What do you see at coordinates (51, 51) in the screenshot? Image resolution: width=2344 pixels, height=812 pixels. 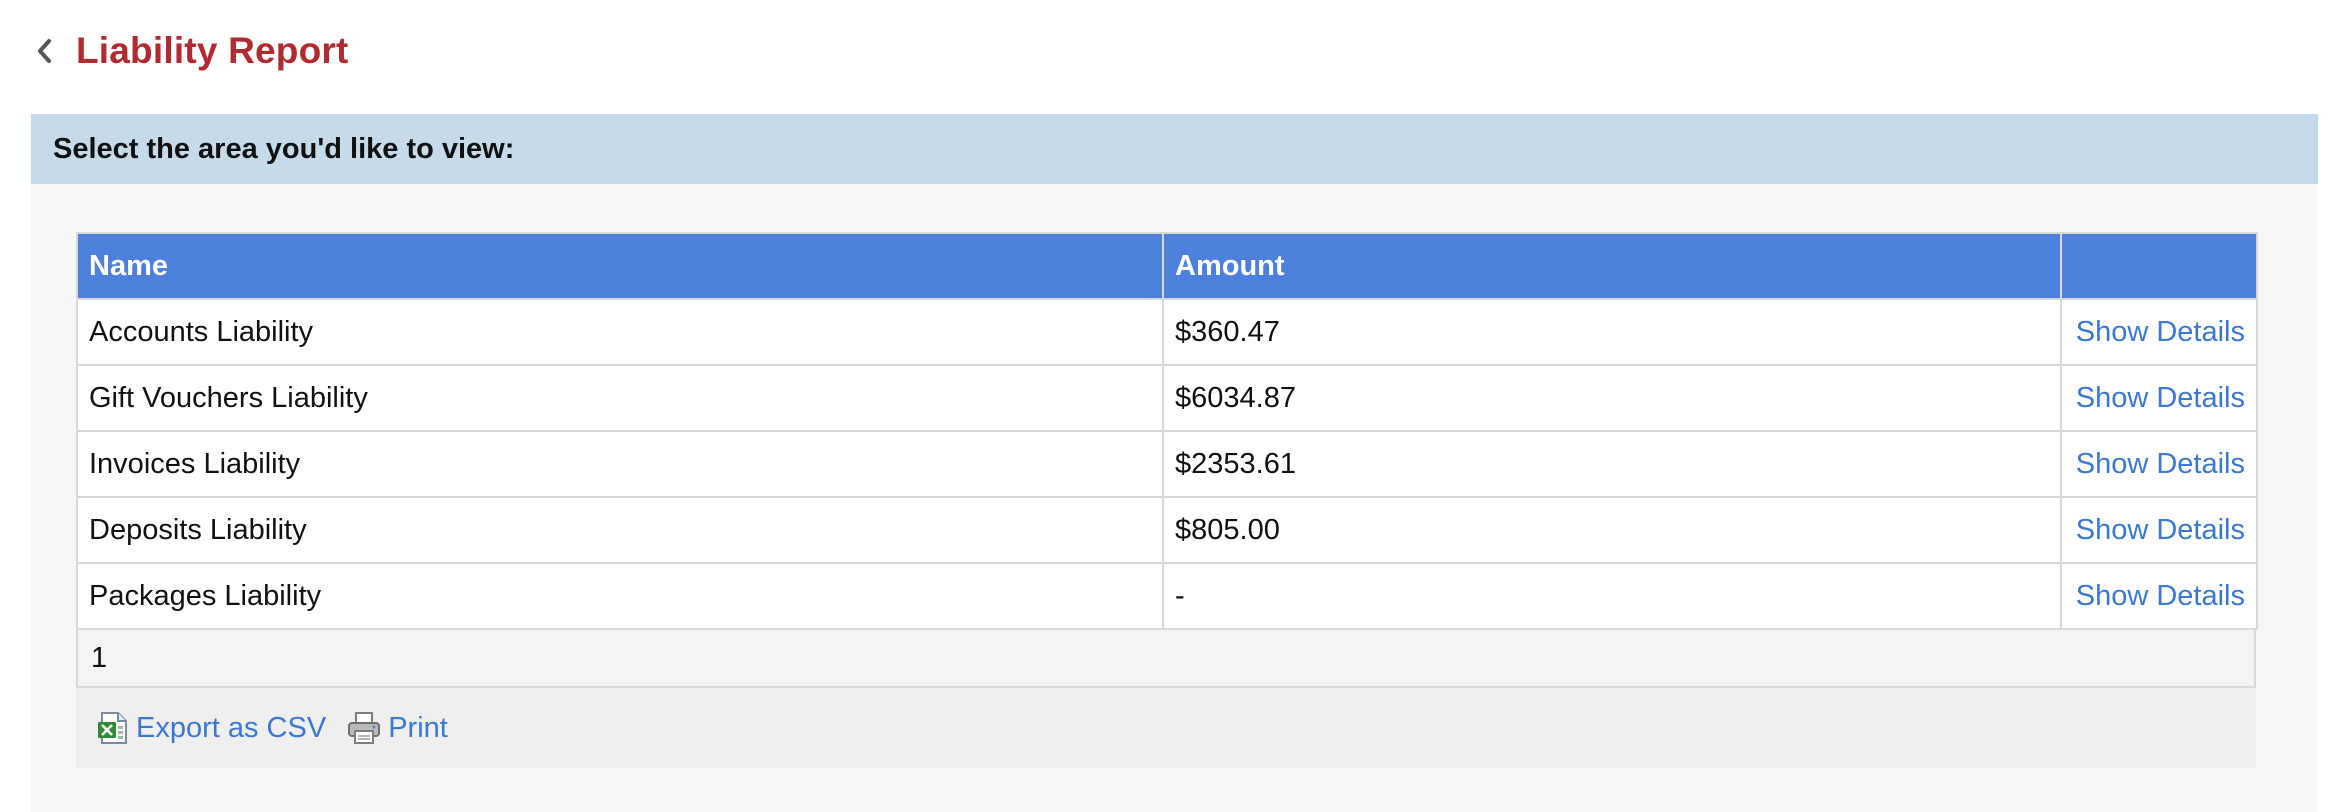 I see `back-chevron-icon` at bounding box center [51, 51].